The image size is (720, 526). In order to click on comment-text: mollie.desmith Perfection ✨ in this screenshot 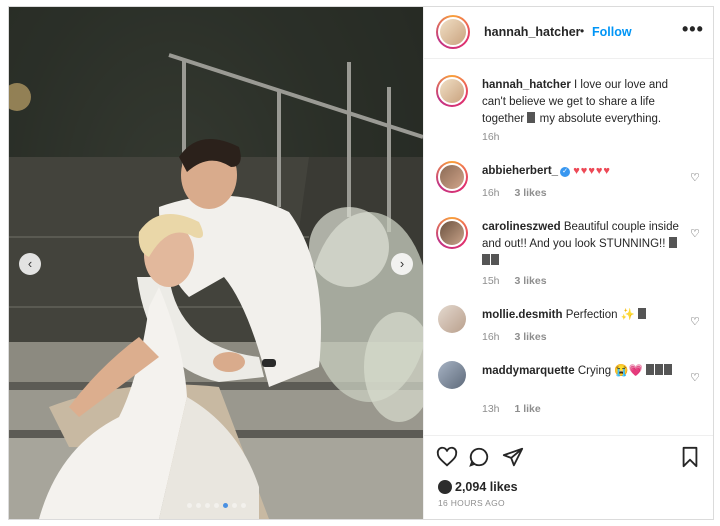, I will do `click(581, 315)`.